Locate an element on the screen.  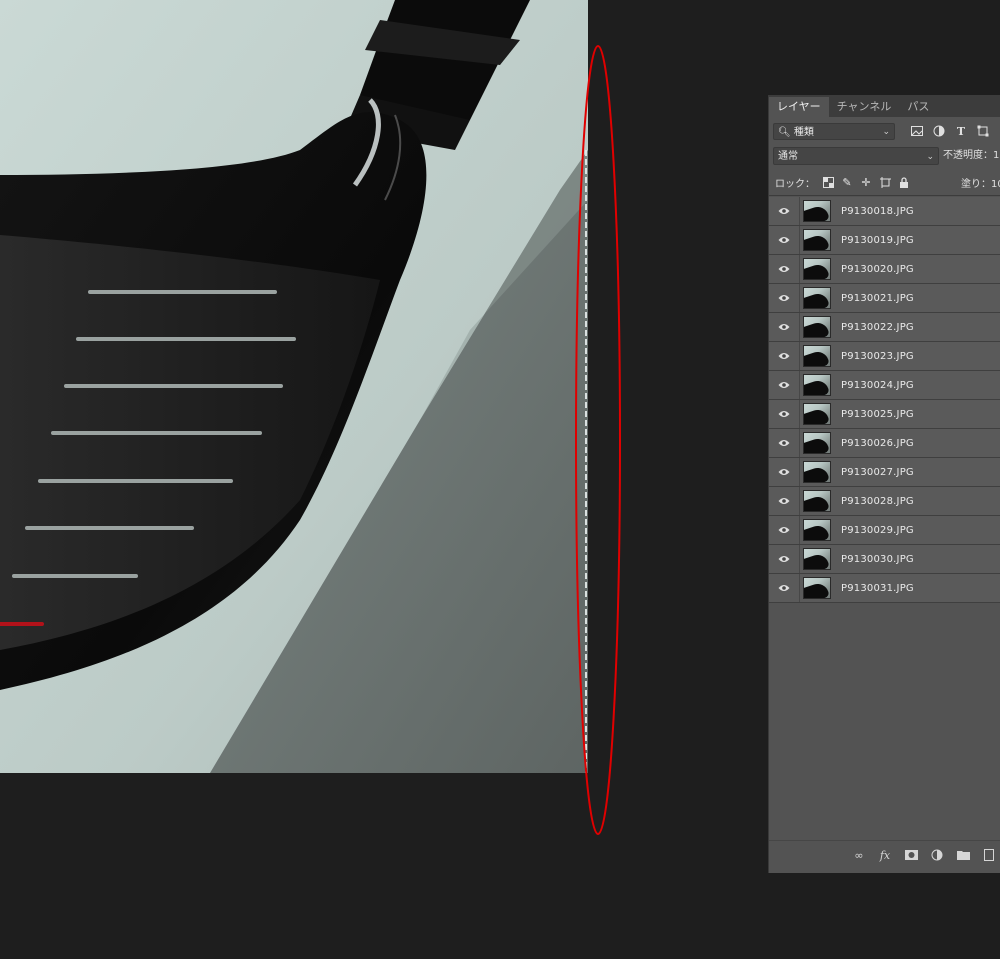
layer-row: P9130030.JPG is located at coordinates (884, 559).